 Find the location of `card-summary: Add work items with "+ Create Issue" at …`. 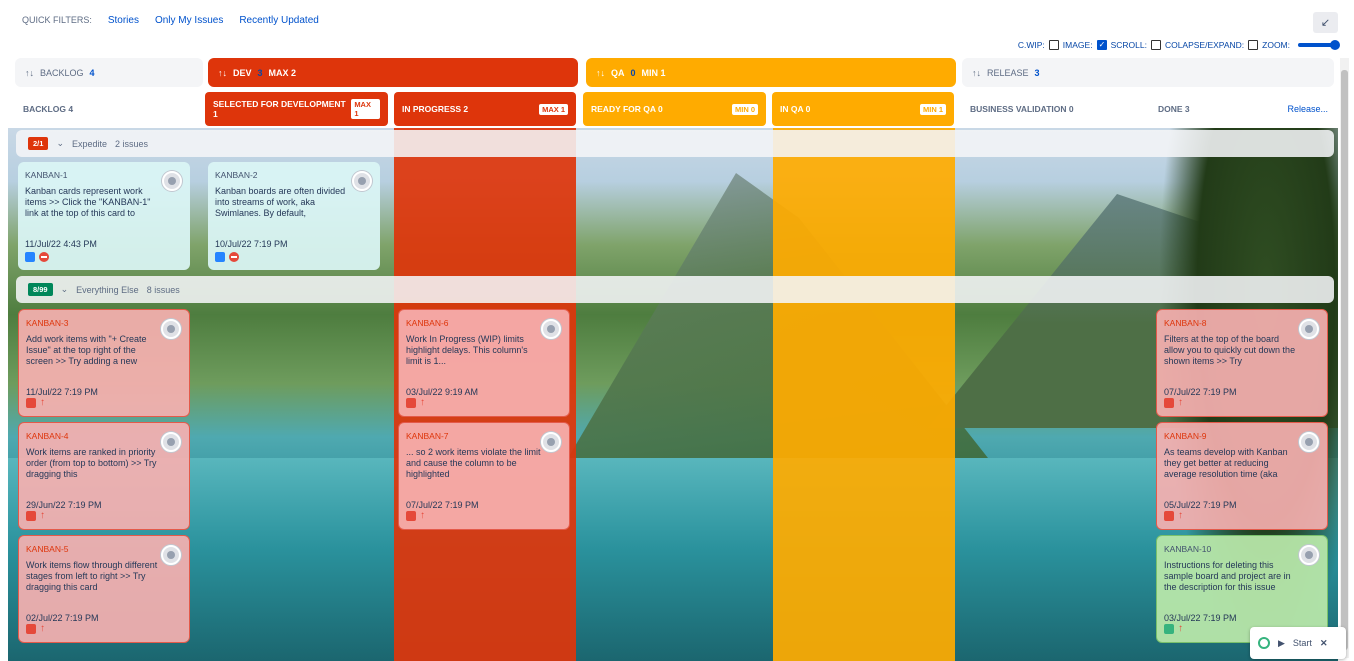

card-summary: Add work items with "+ Create Issue" at … is located at coordinates (86, 350).